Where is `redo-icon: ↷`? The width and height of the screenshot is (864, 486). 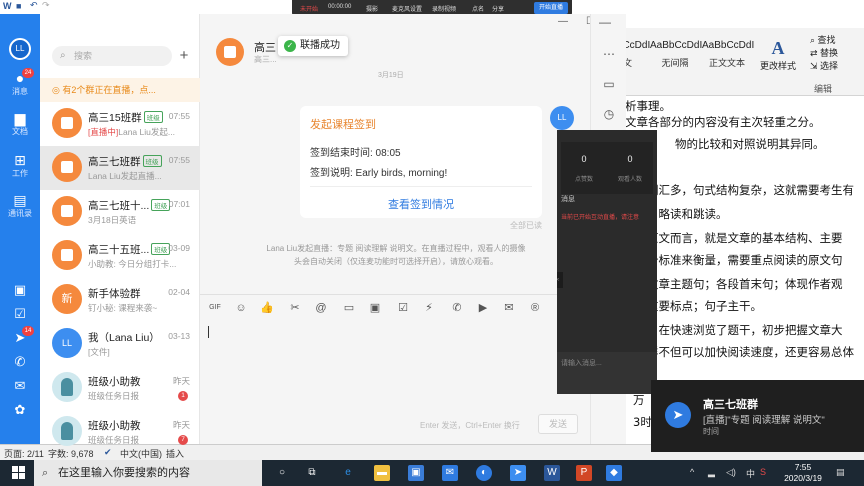
redo-icon: ↷ is located at coordinates (46, 5).